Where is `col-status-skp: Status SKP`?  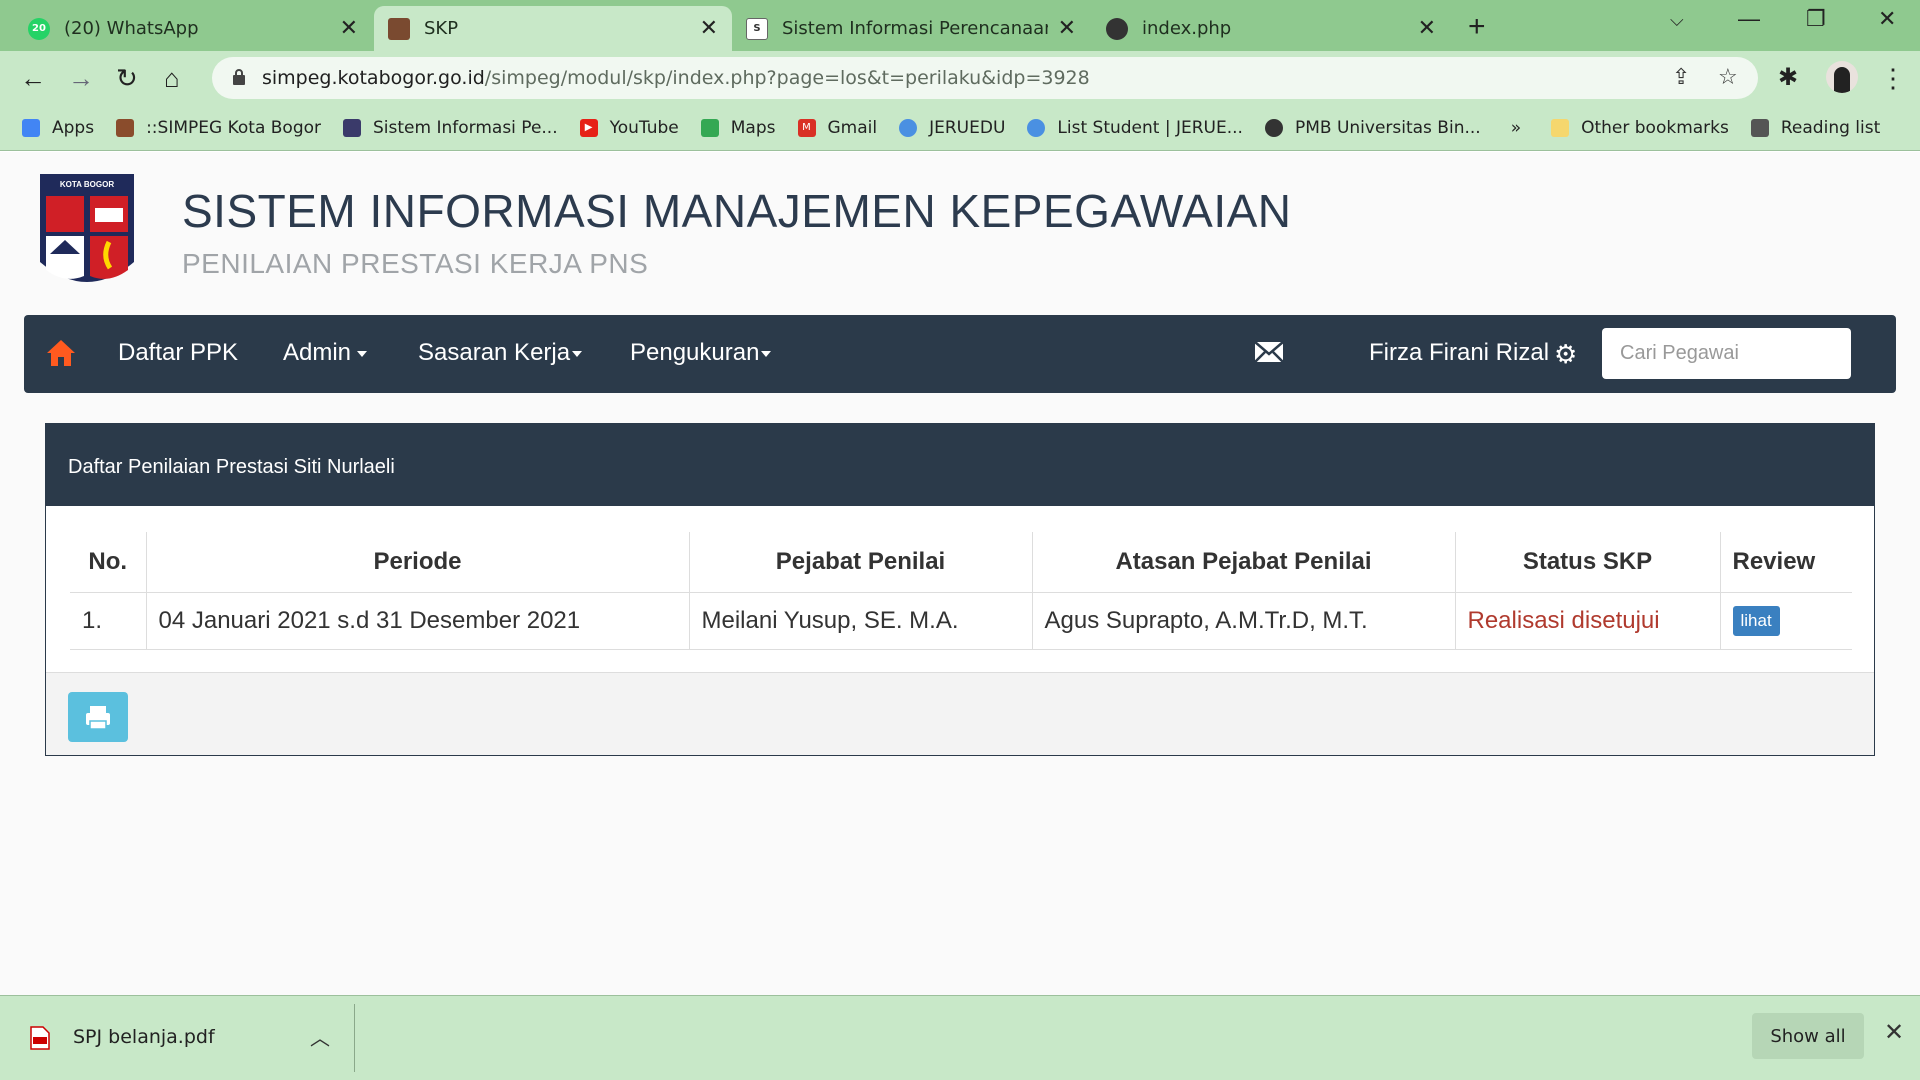
col-status-skp: Status SKP is located at coordinates (1587, 562).